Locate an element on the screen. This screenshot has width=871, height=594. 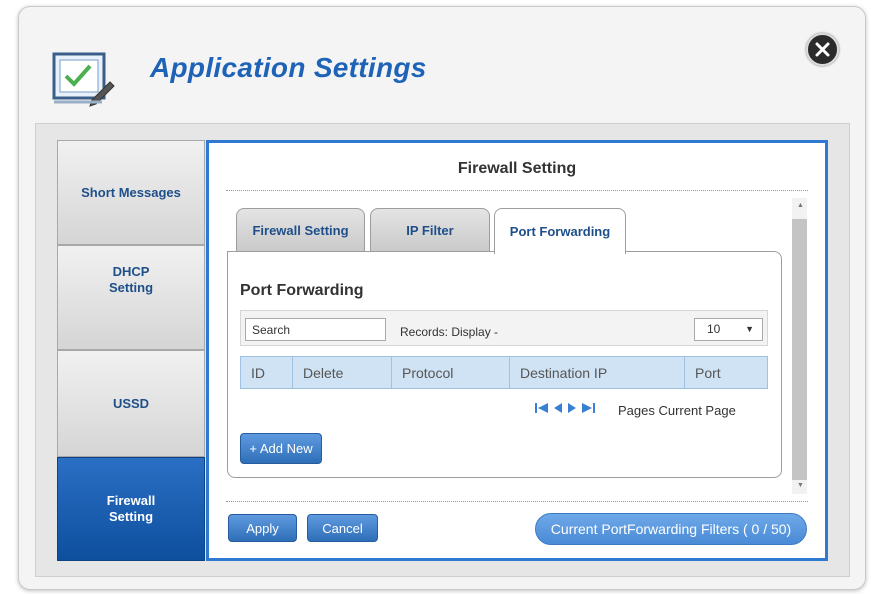
search-input is located at coordinates (315, 329).